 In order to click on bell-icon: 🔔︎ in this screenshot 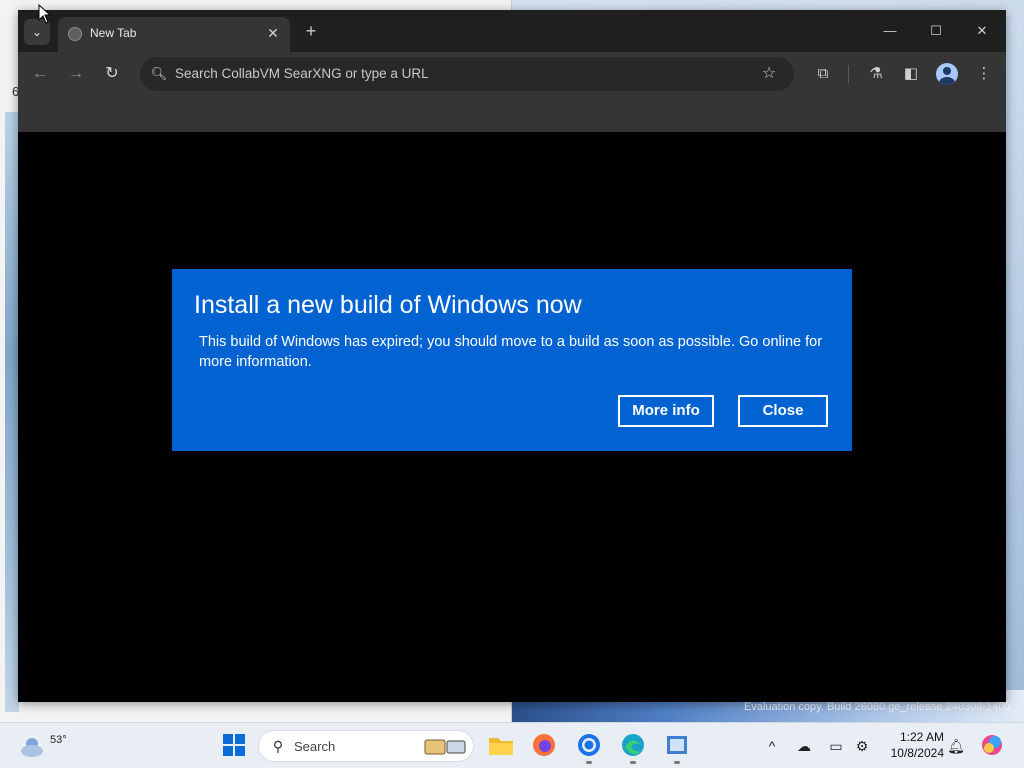, I will do `click(956, 746)`.